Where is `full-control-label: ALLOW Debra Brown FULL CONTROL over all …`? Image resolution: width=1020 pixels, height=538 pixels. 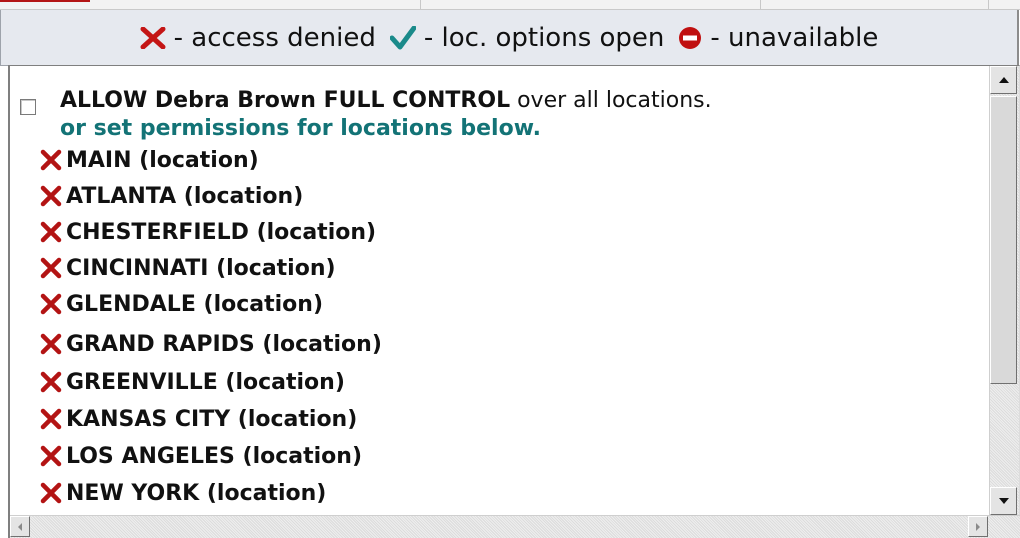 full-control-label: ALLOW Debra Brown FULL CONTROL over all … is located at coordinates (386, 100).